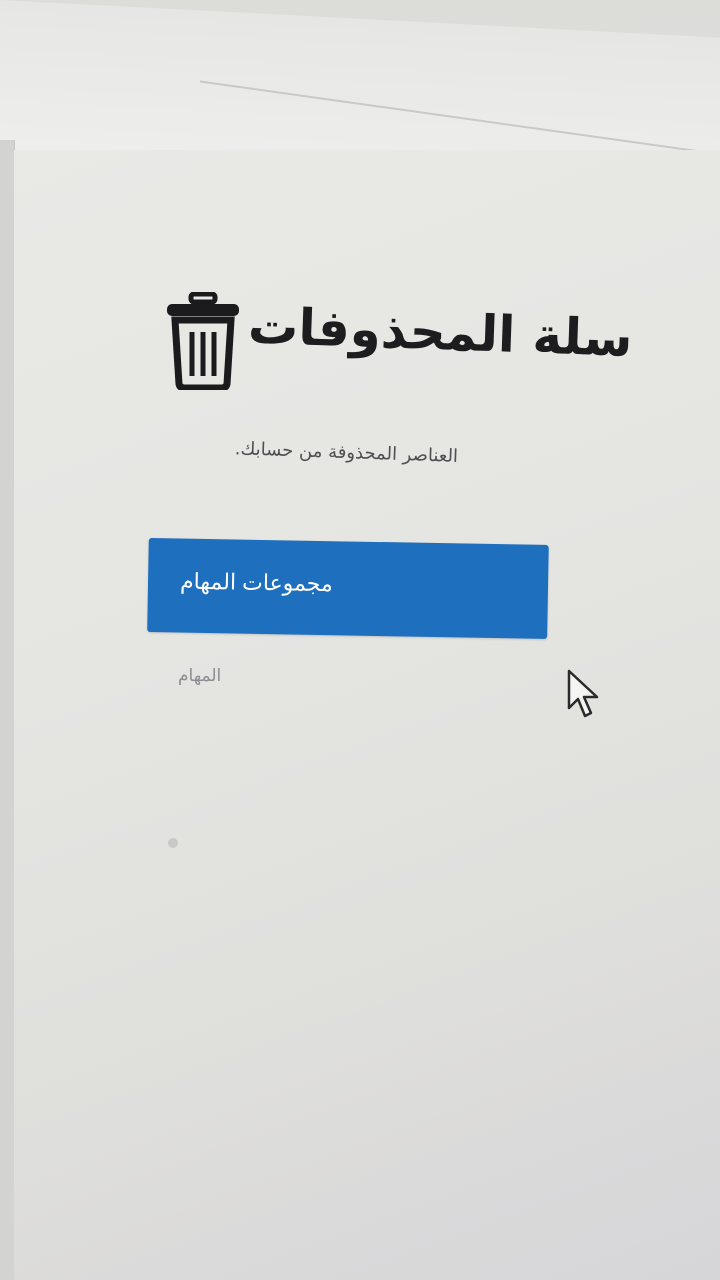 Image resolution: width=720 pixels, height=1280 pixels. I want to click on mouse-pointer-icon, so click(584, 695).